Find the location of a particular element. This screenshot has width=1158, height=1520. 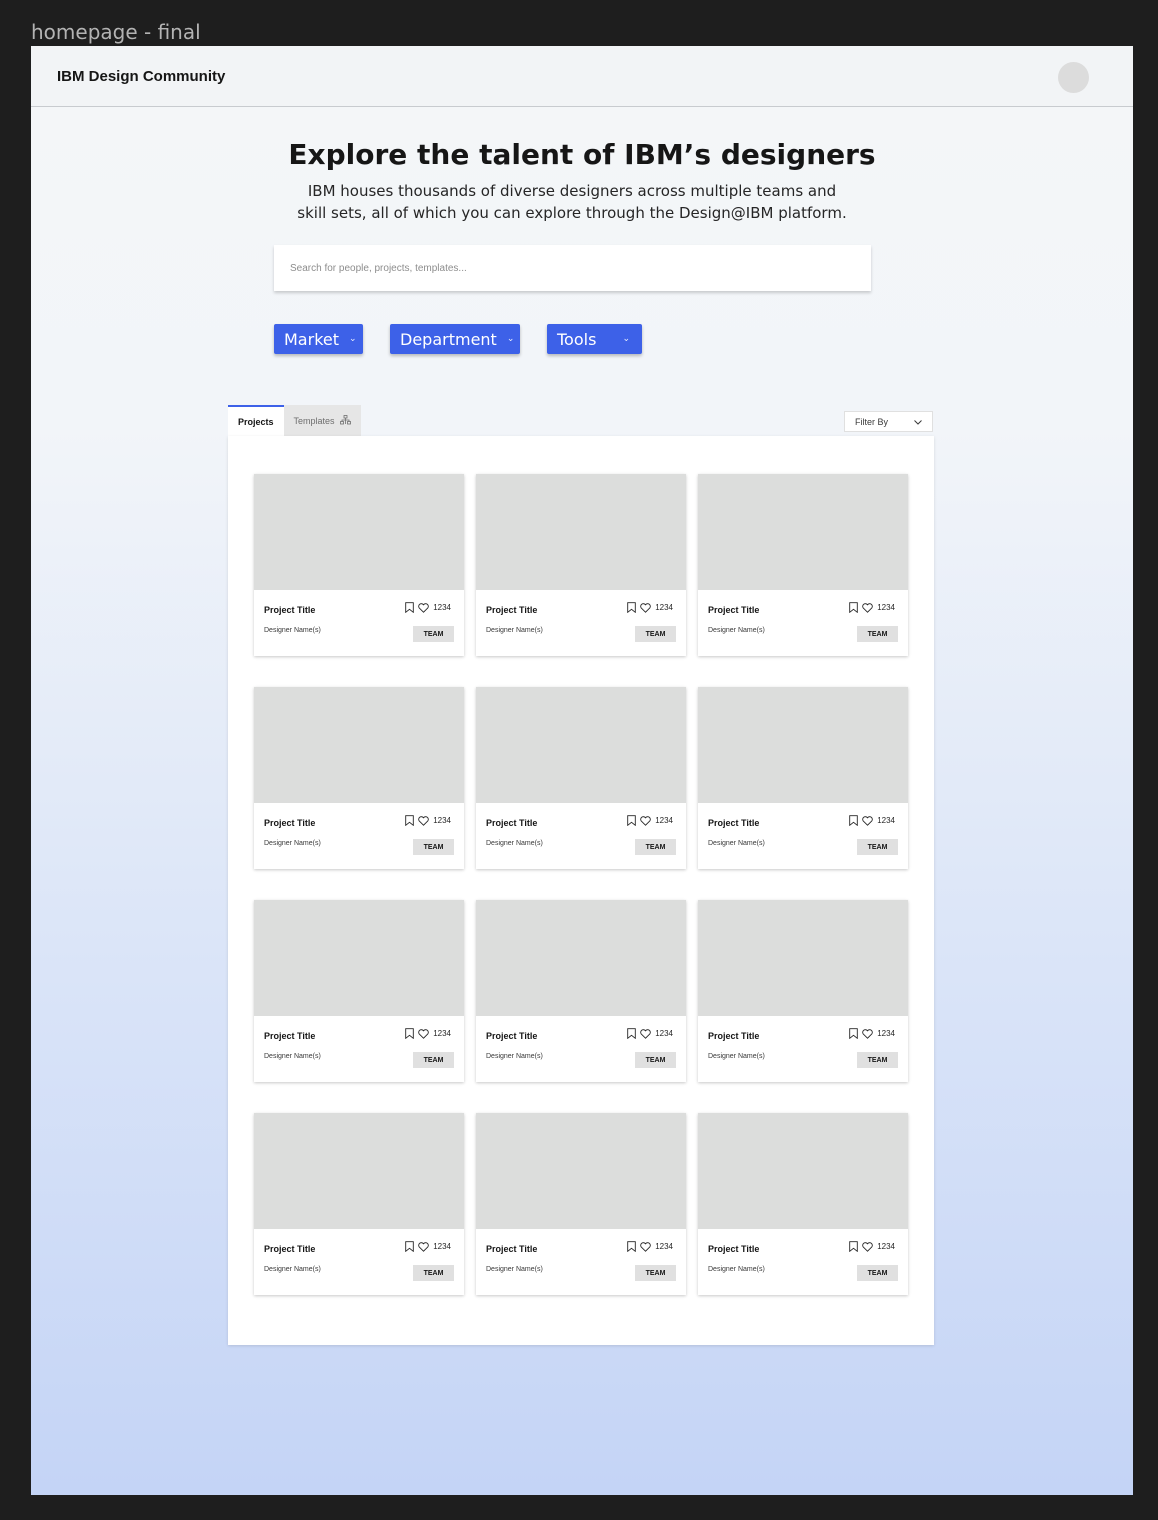

market-dropdown: Market ⌄ is located at coordinates (318, 339).